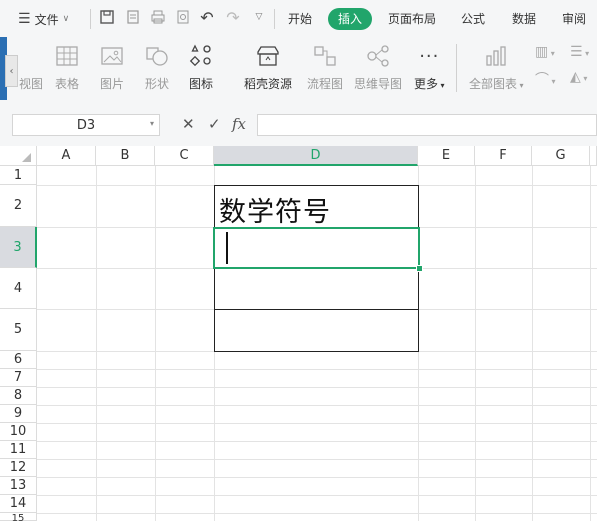 The width and height of the screenshot is (597, 524). I want to click on cancel-icon: ✕, so click(188, 124).